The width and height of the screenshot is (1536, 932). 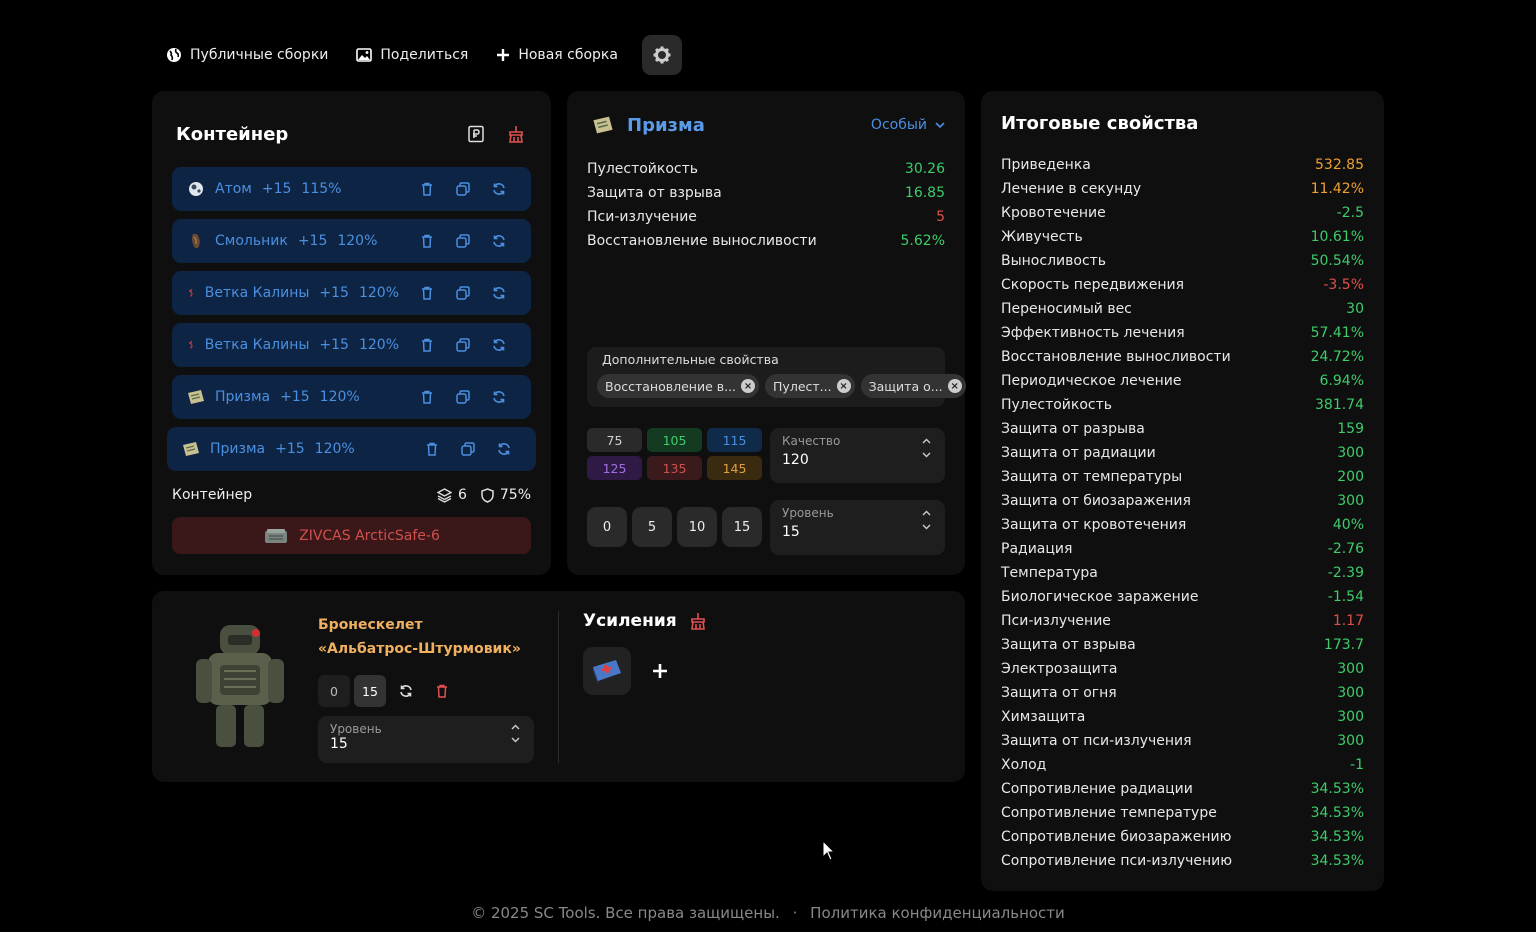 I want to click on viburnum-artifact-icon, so click(x=191, y=292).